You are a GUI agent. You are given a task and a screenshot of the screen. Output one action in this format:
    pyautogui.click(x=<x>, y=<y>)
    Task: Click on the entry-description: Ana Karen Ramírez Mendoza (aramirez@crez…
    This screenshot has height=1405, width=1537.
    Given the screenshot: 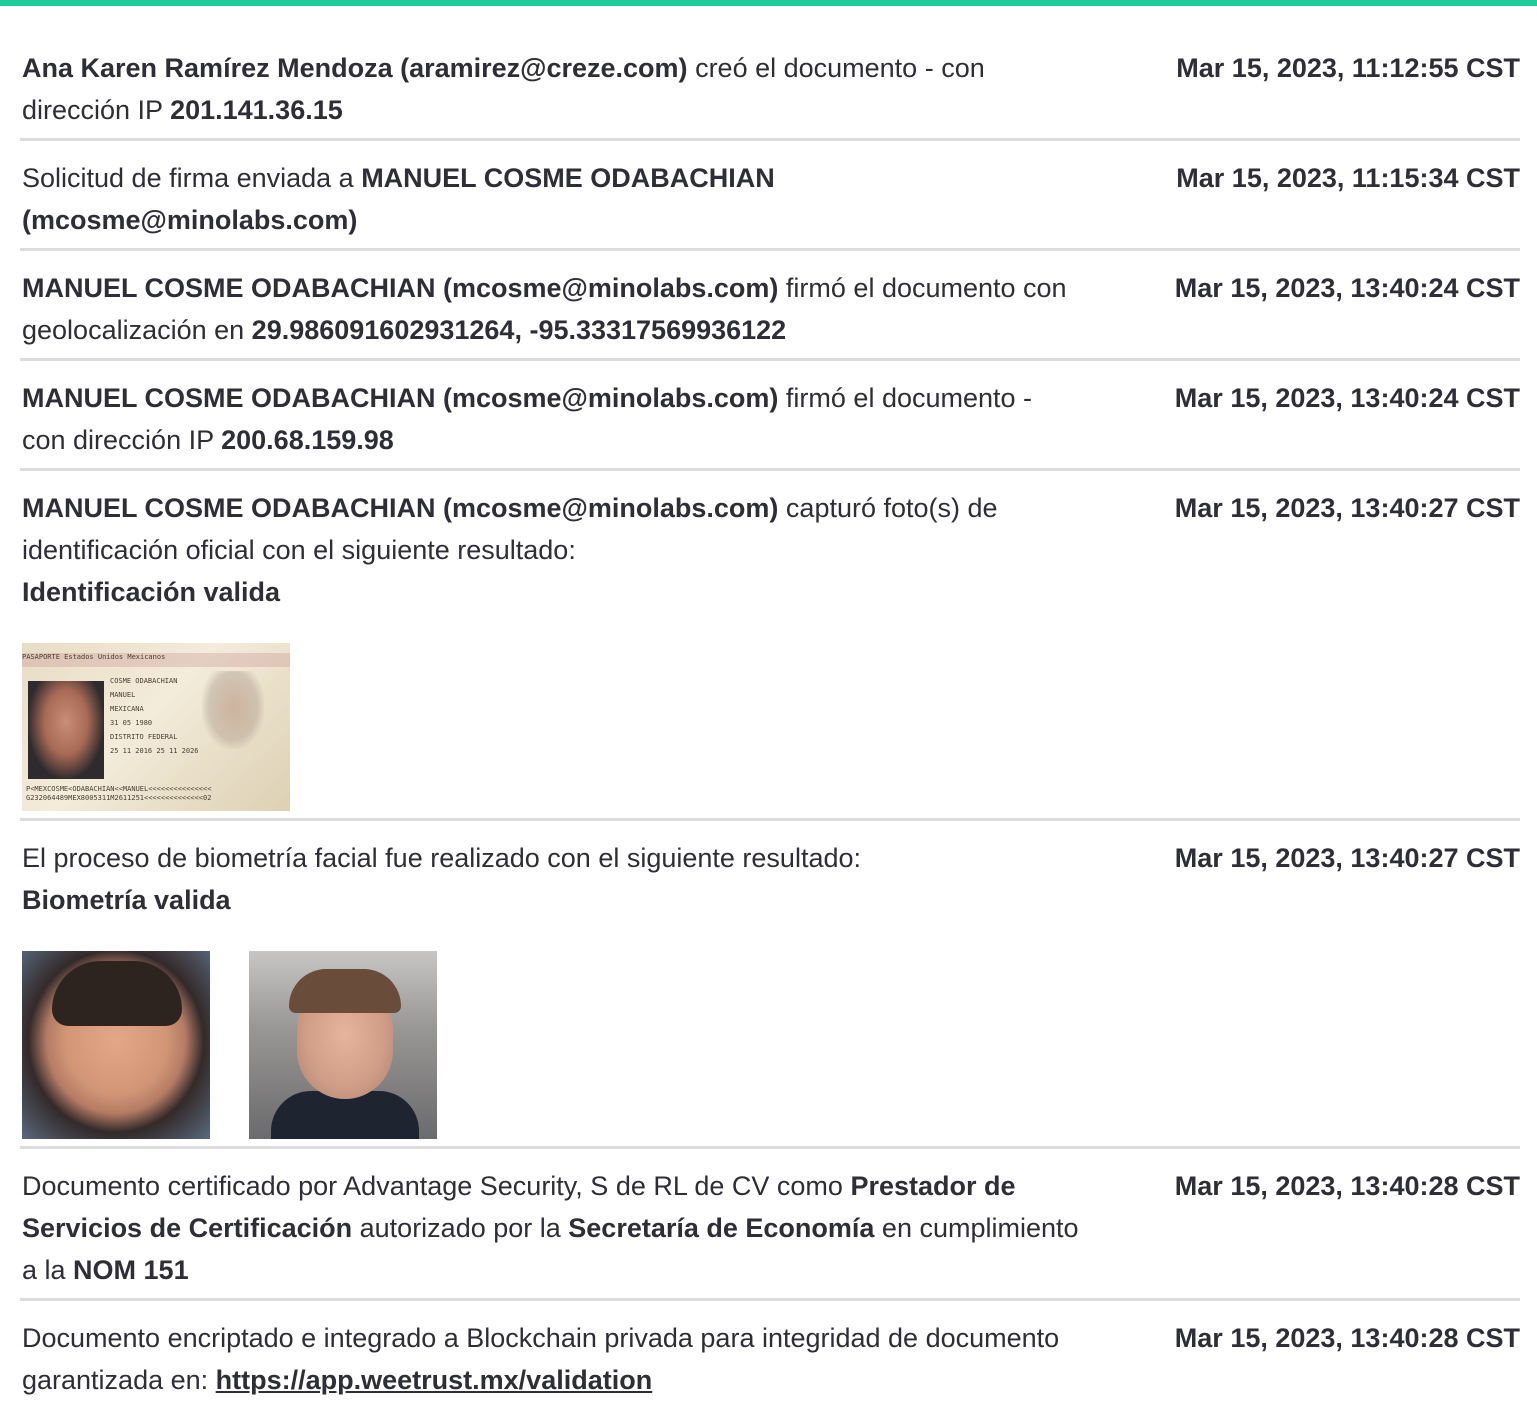 What is the action you would take?
    pyautogui.click(x=552, y=89)
    